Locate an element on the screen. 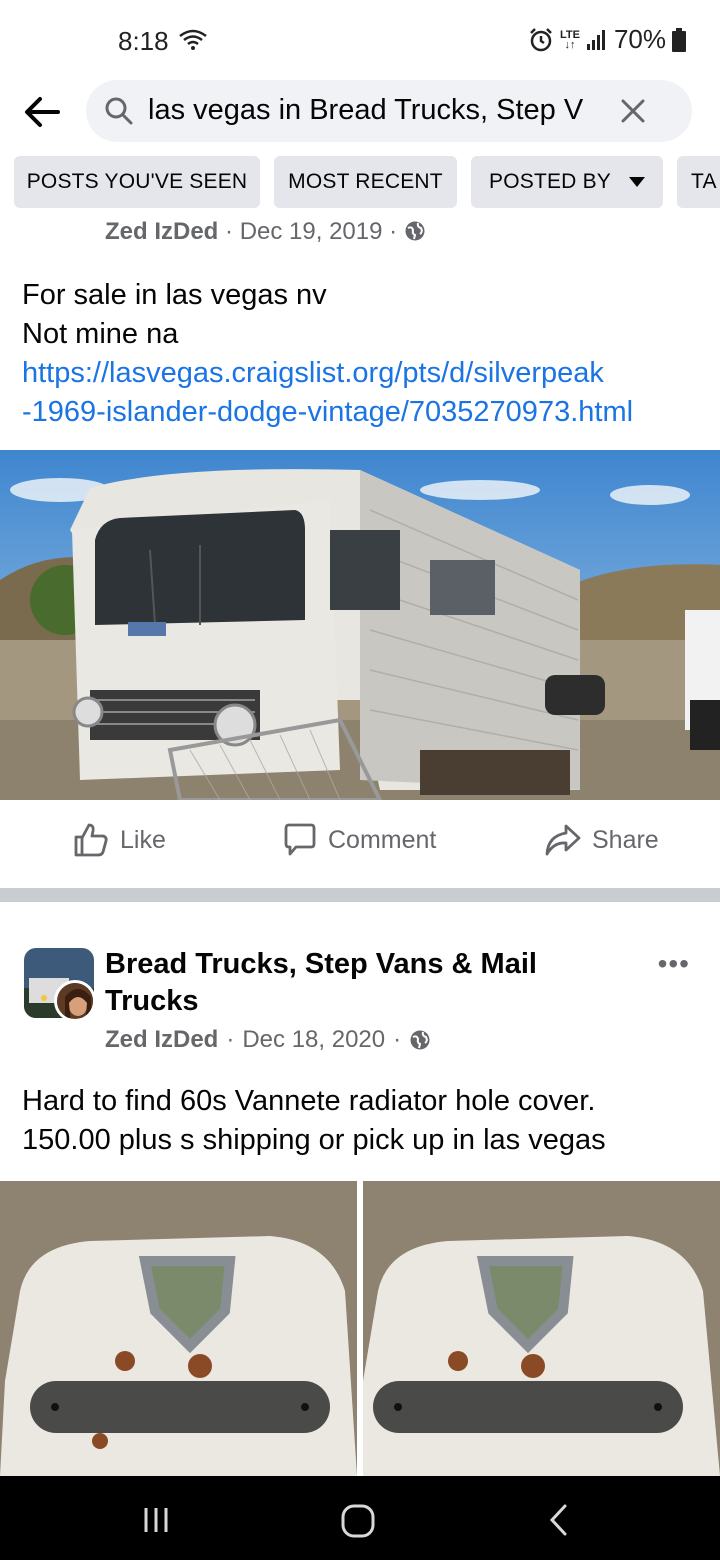  recent-apps-icon is located at coordinates (156, 1520).